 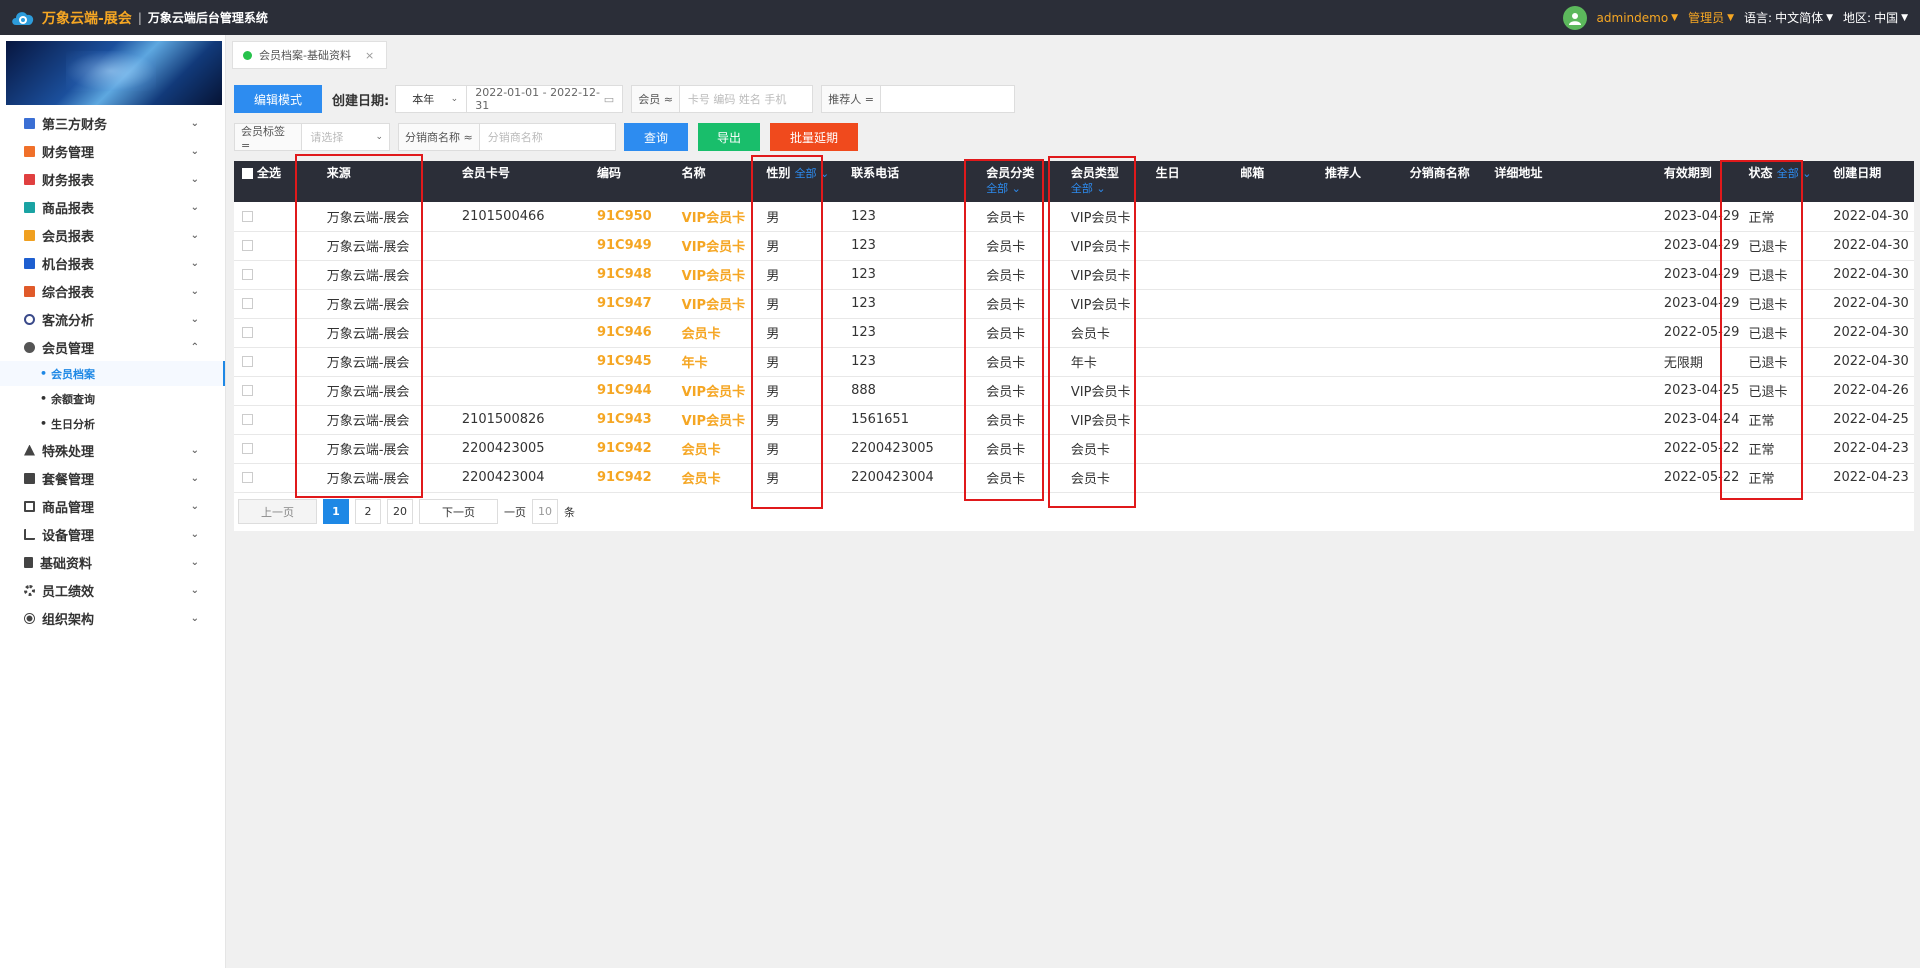 What do you see at coordinates (1074, 361) in the screenshot?
I see `table-row: 万象云端-展会 91C945 年卡男 123 会员卡 年卡 无限期 已退卡 2022-04-30` at bounding box center [1074, 361].